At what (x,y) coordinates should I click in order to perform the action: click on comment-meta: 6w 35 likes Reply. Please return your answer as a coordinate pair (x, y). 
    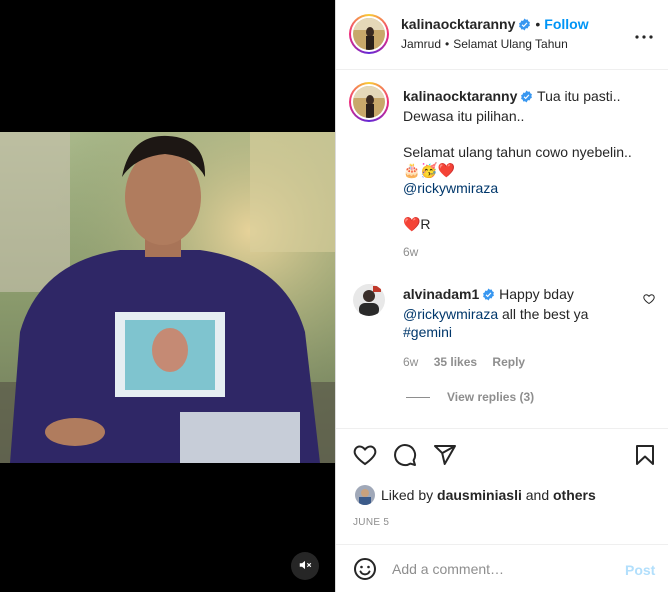
    Looking at the image, I should click on (464, 362).